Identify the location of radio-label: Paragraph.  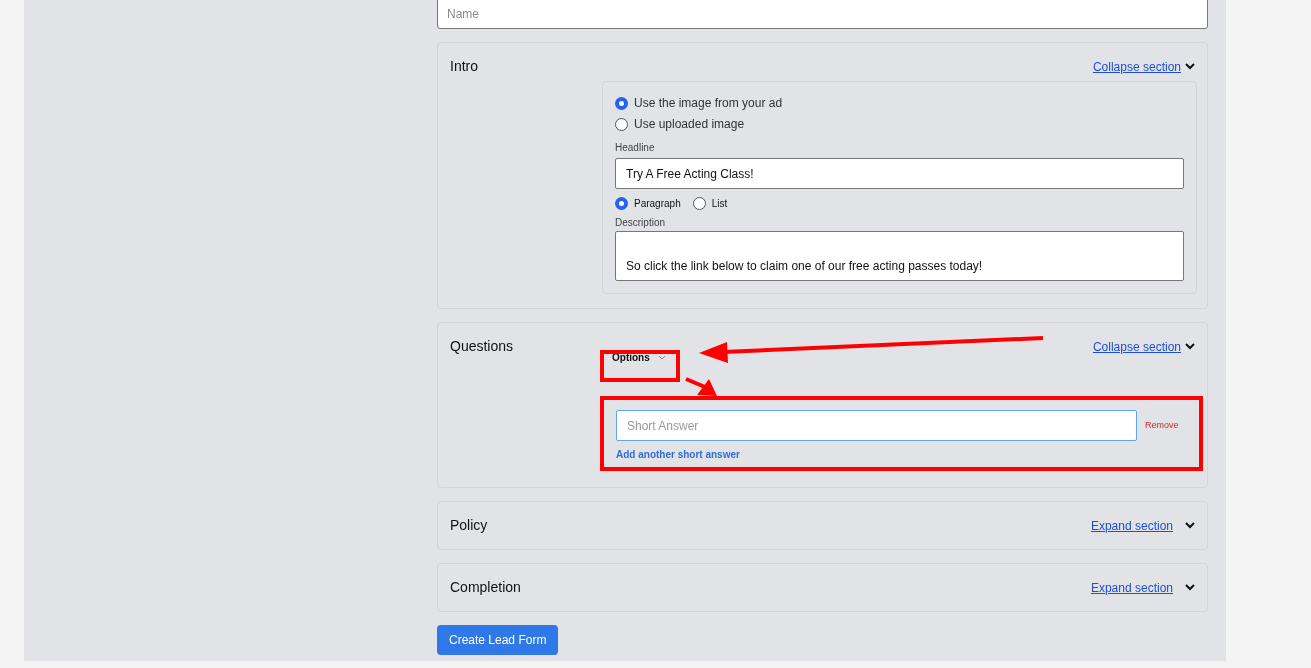
(657, 204).